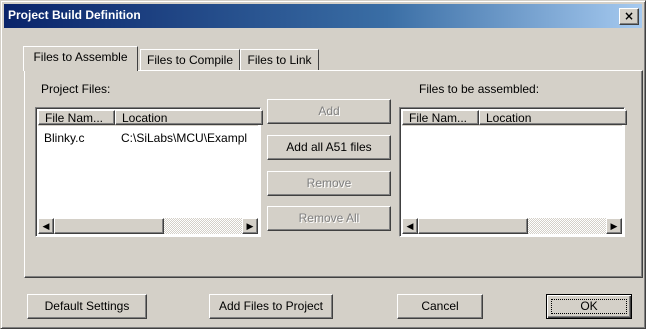  What do you see at coordinates (513, 172) in the screenshot?
I see `files-to-be-assembled-list: File Nam... Location ◀ ▶` at bounding box center [513, 172].